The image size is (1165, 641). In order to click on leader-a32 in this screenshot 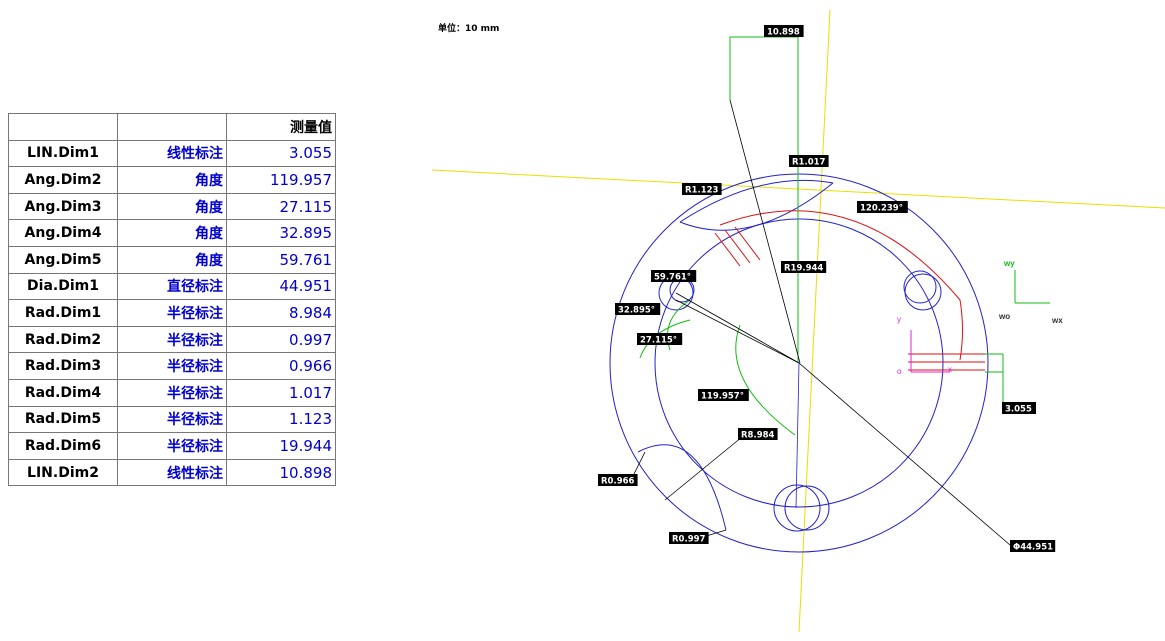, I will do `click(737, 331)`.